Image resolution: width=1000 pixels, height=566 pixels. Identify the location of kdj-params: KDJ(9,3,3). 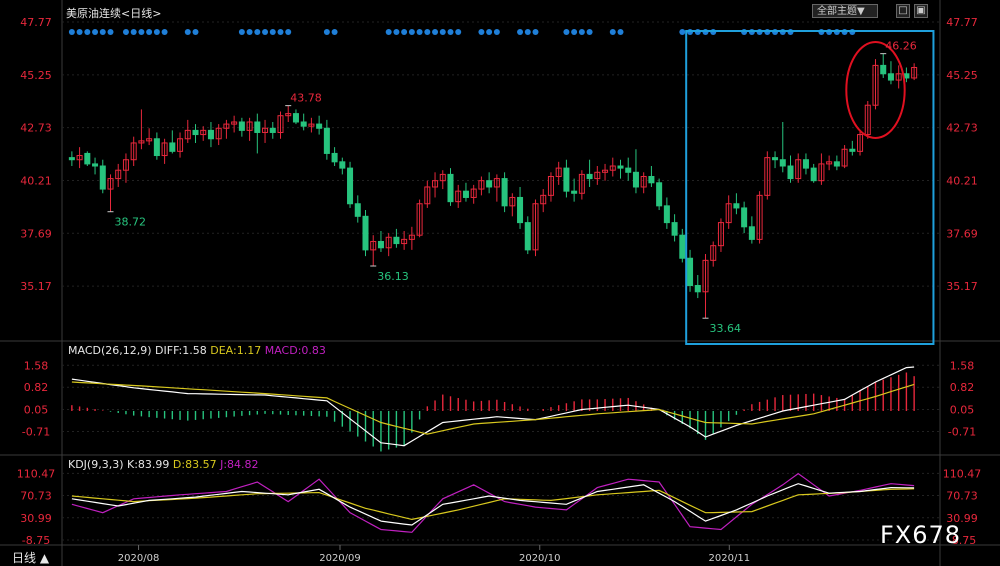
(96, 464).